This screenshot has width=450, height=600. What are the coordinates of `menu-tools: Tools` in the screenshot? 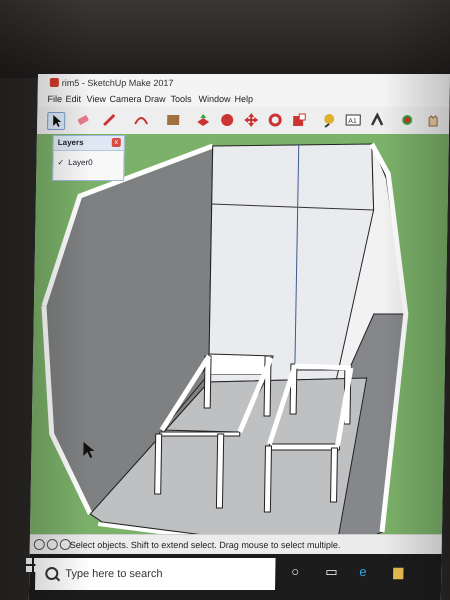 It's located at (180, 99).